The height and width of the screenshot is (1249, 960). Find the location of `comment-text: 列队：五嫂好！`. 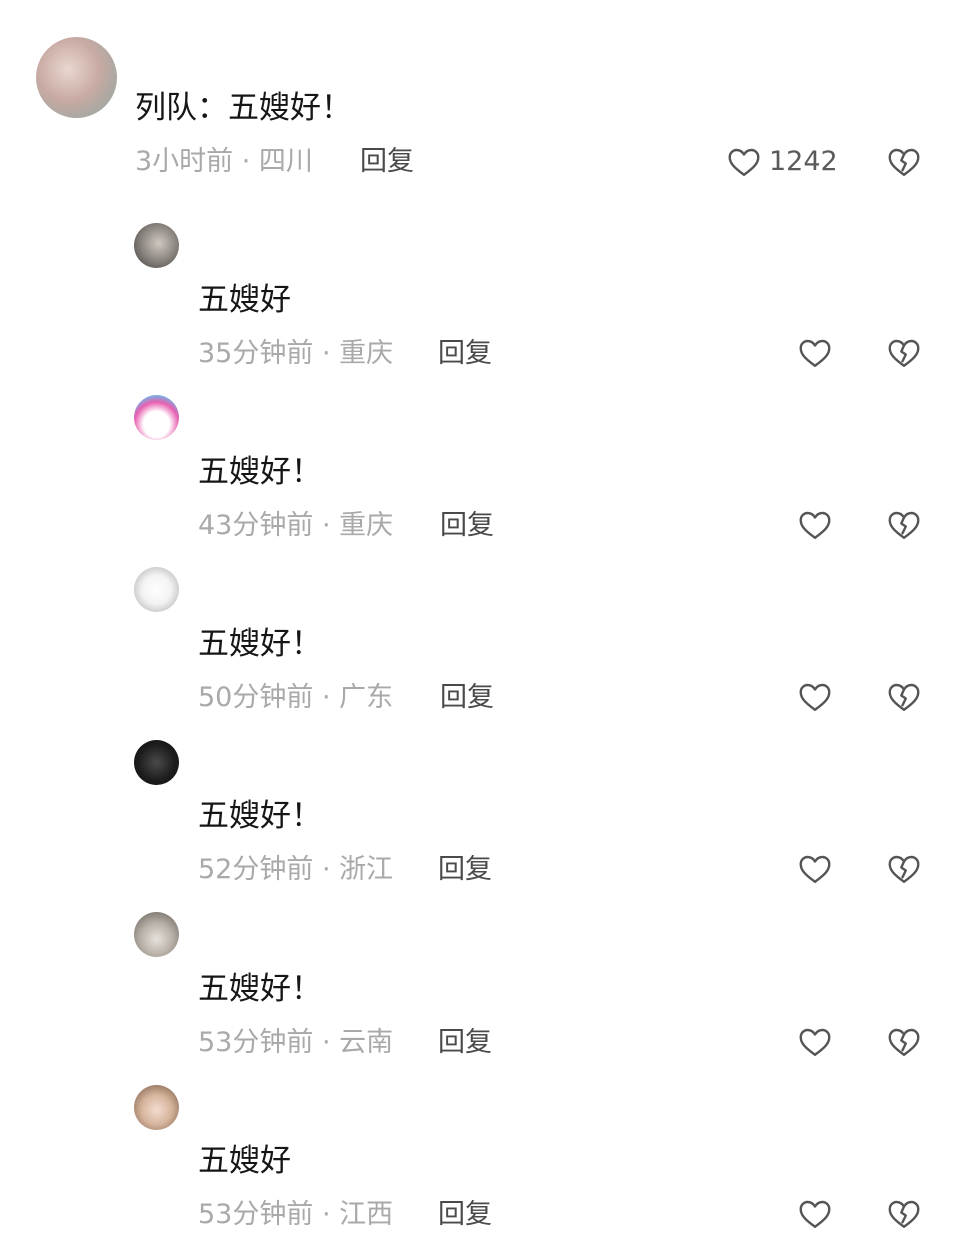

comment-text: 列队：五嫂好！ is located at coordinates (243, 108).